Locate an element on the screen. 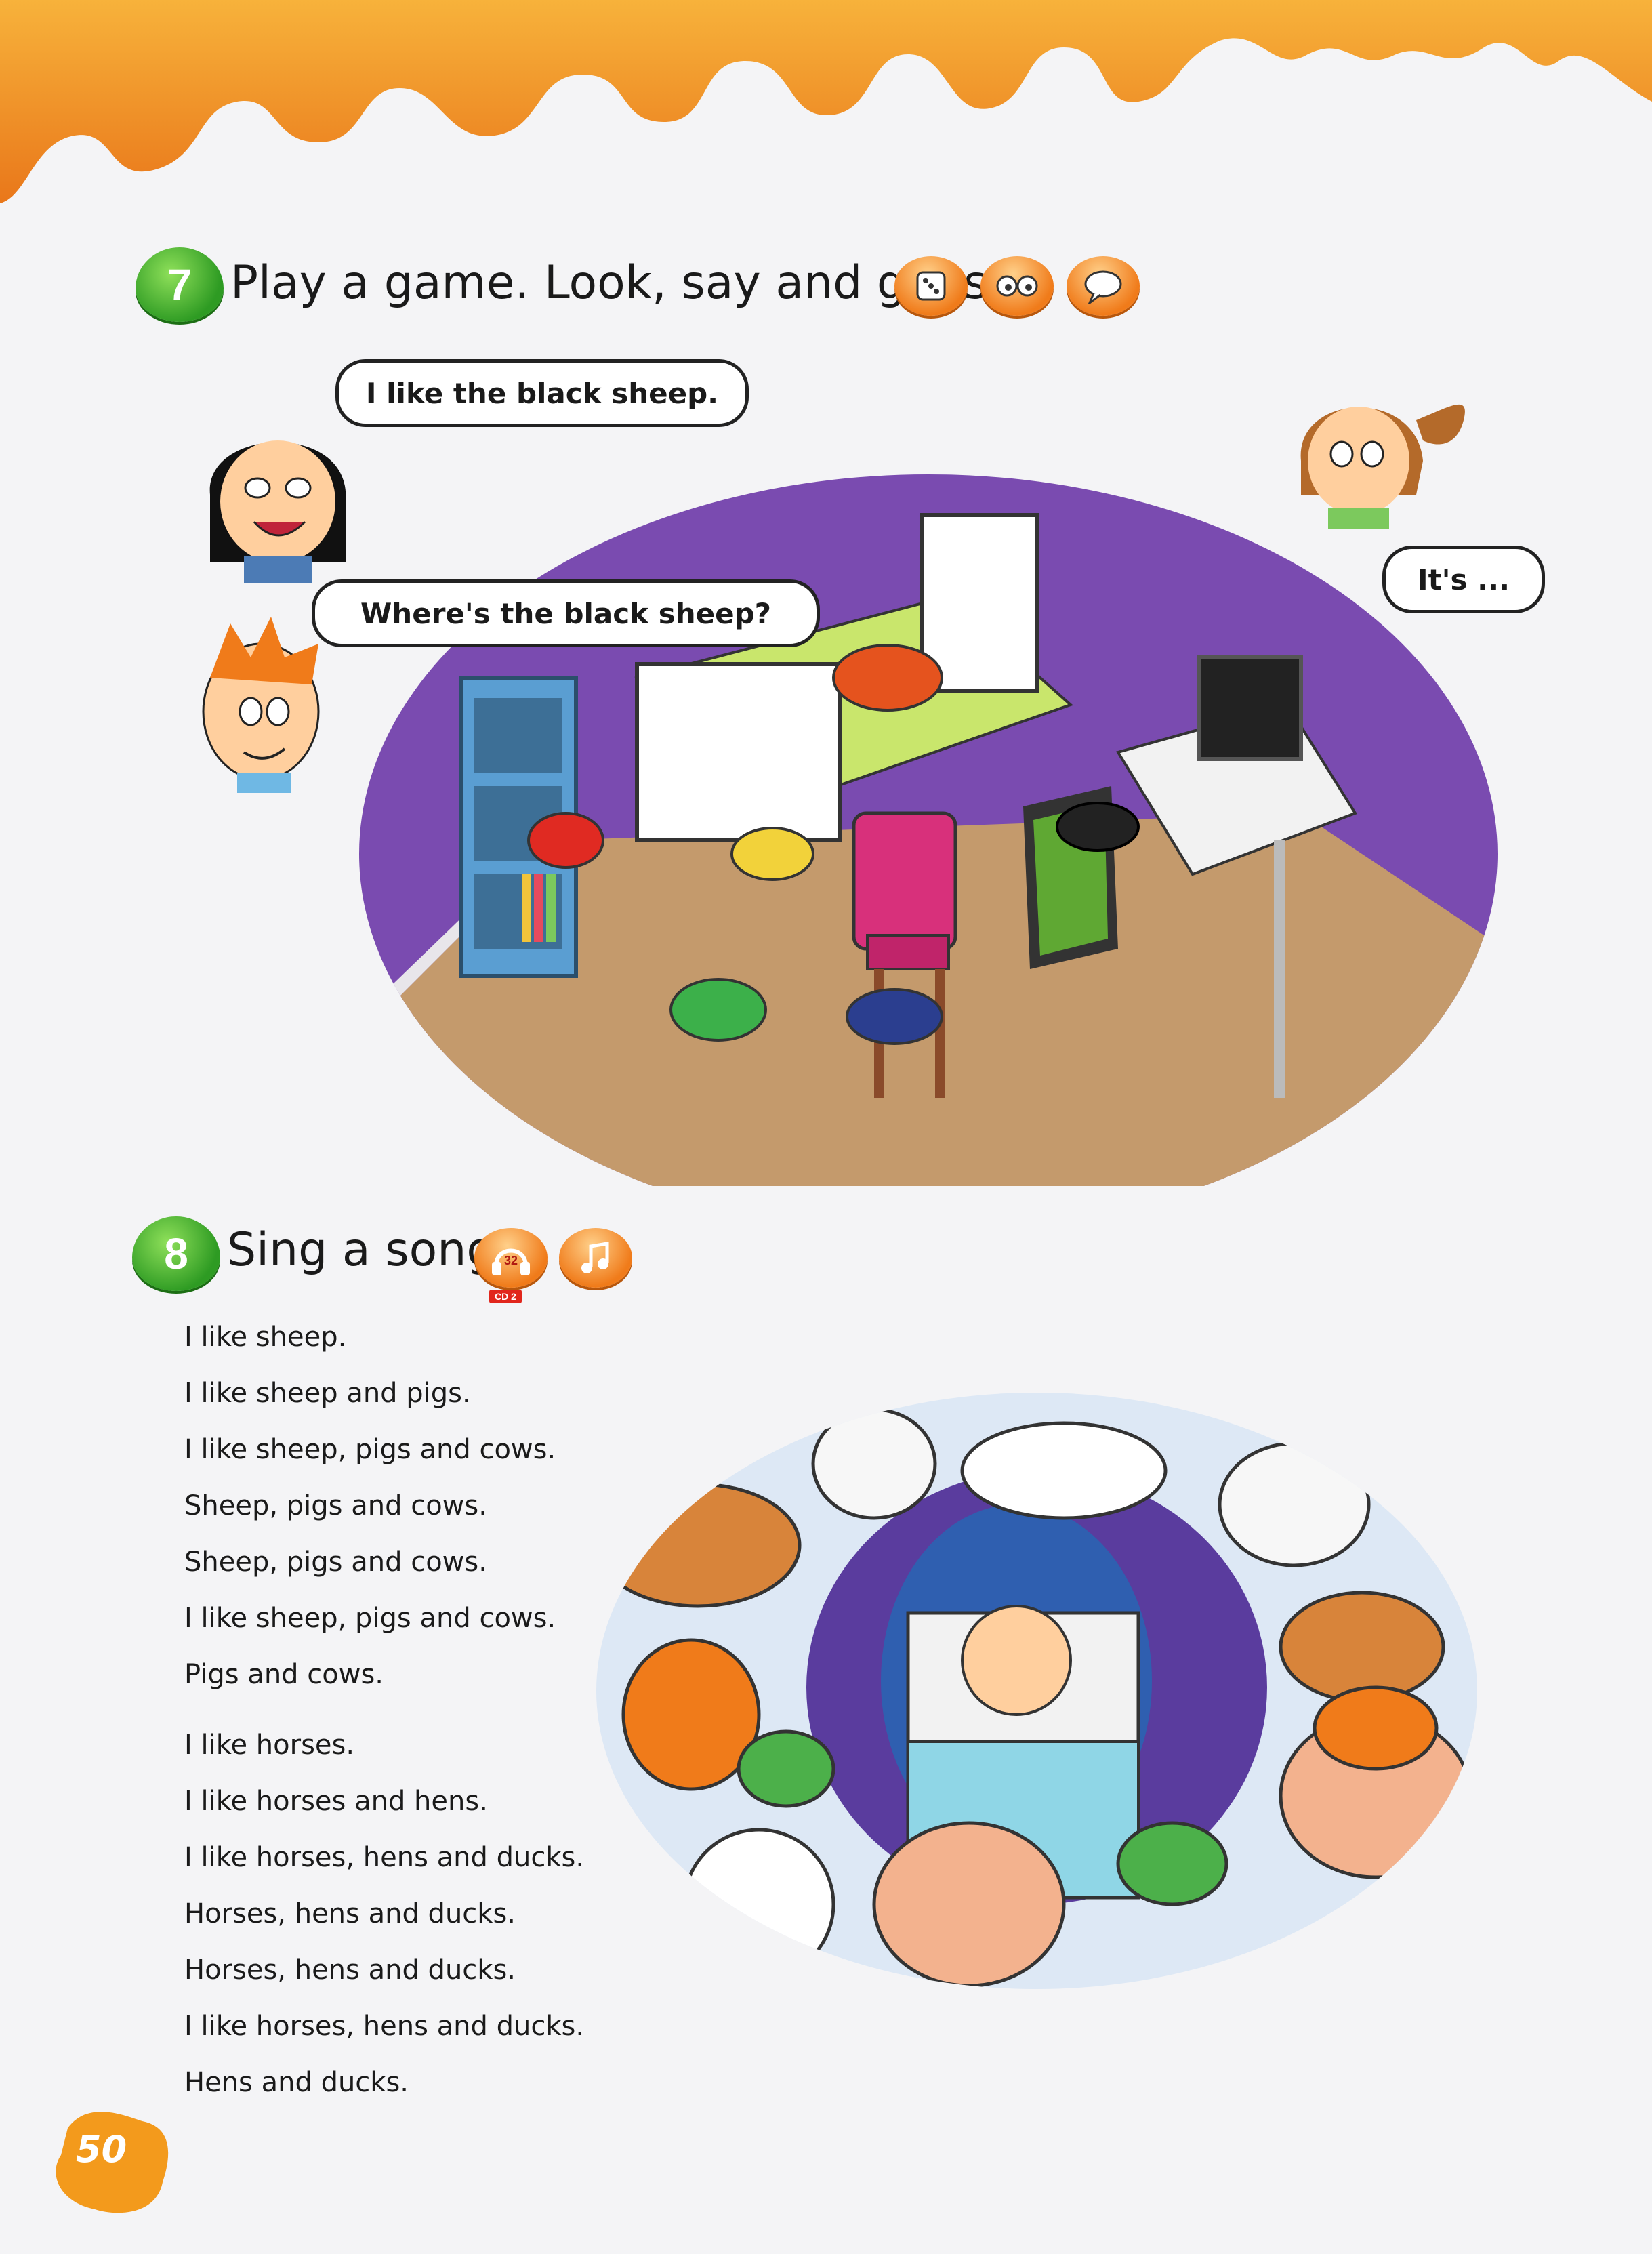 This screenshot has height=2254, width=1652. lyric-line: Hens and ducks. is located at coordinates (296, 2082).